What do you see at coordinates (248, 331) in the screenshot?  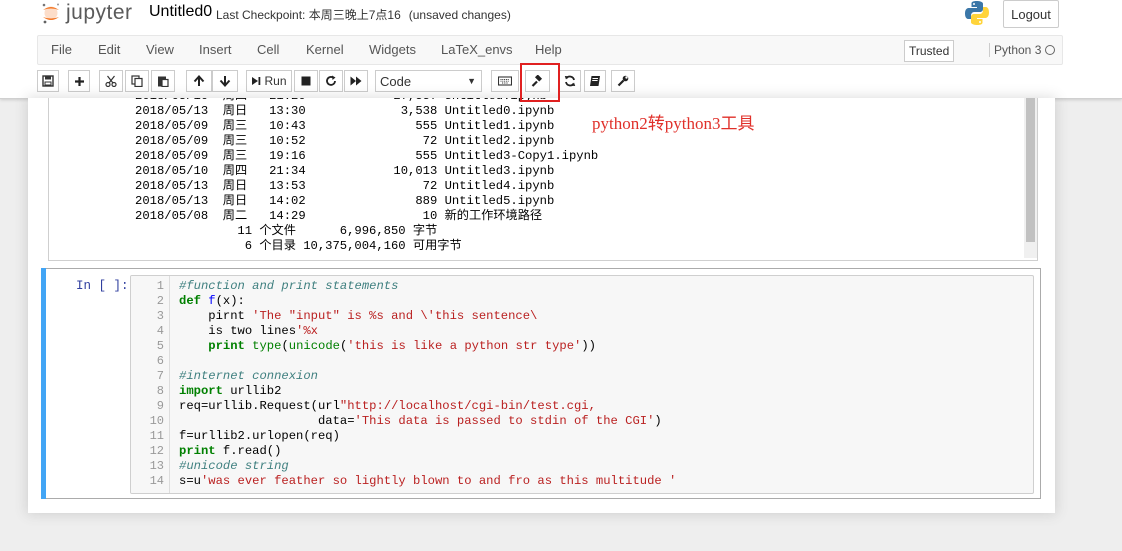 I see `code-line: is two lines'%x` at bounding box center [248, 331].